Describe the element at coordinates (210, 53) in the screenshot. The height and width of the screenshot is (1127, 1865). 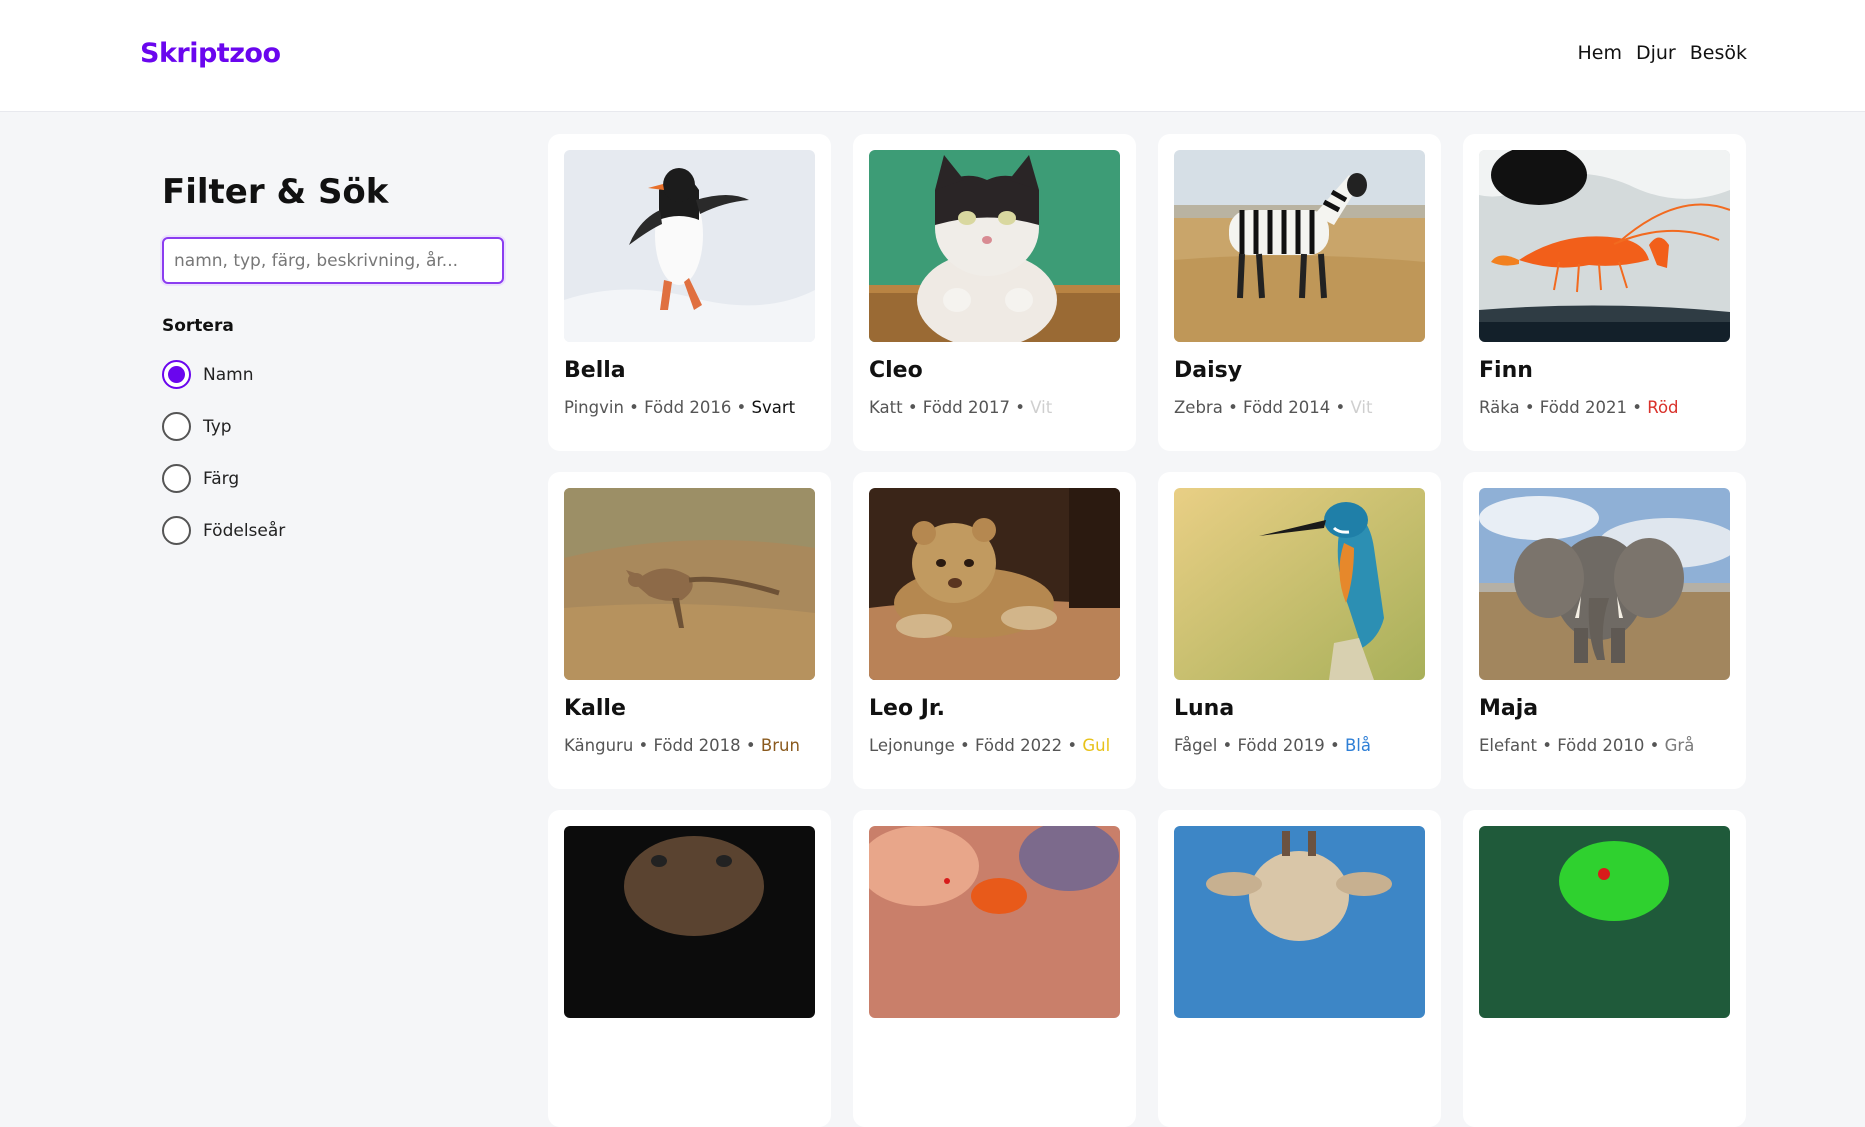
I see `site-logo: Skriptzoo` at that location.